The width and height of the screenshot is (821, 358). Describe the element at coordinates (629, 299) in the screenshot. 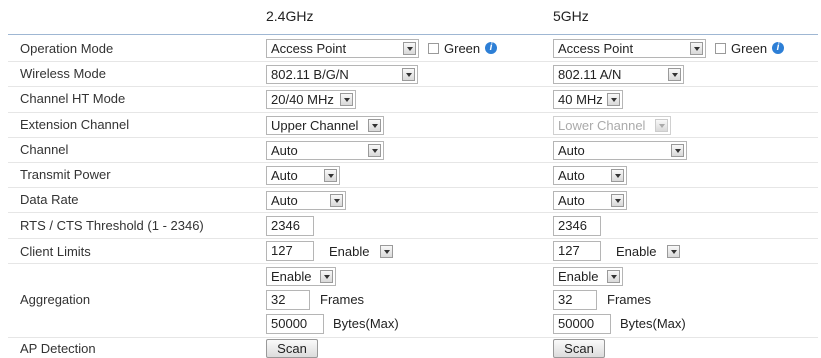

I see `frames-label-5ghz: Frames` at that location.